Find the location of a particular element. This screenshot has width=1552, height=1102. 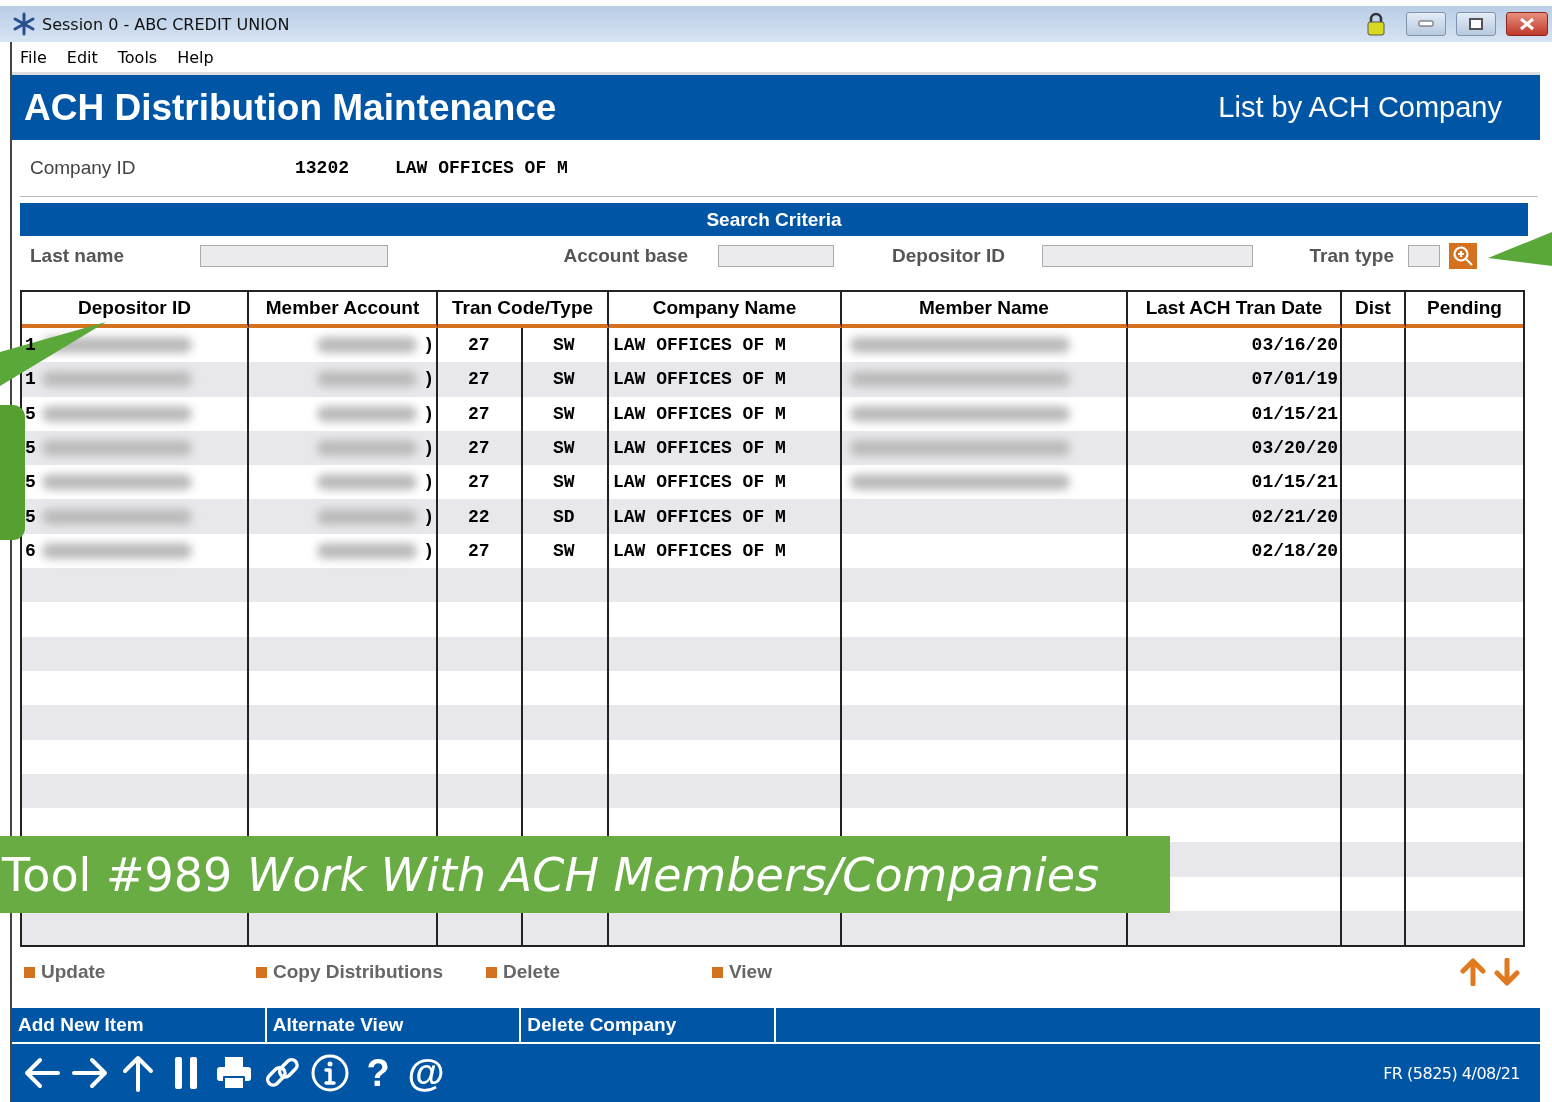

action-link: Copy Distributions is located at coordinates (371, 972).